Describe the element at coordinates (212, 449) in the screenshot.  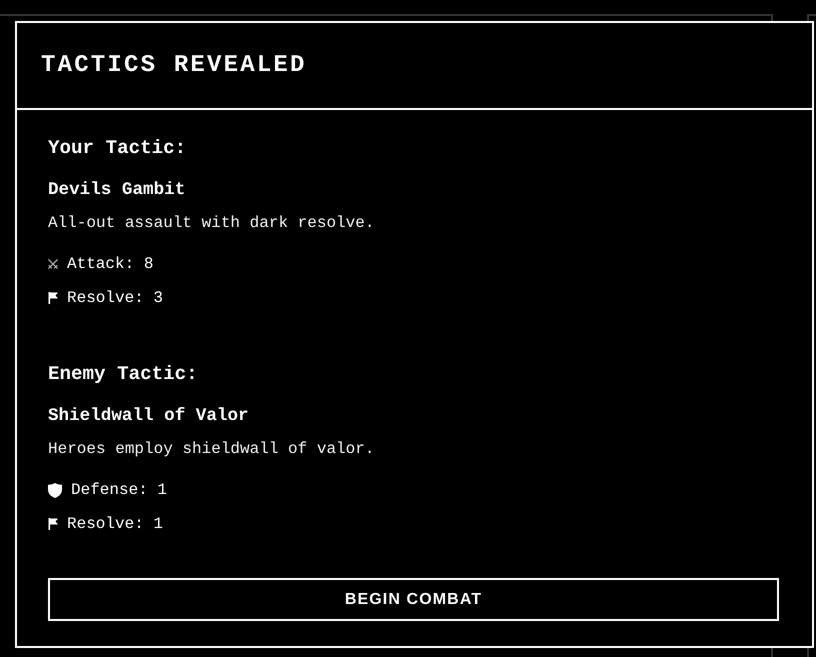
I see `tactic-description: Heroes employ shieldwall of valor.` at that location.